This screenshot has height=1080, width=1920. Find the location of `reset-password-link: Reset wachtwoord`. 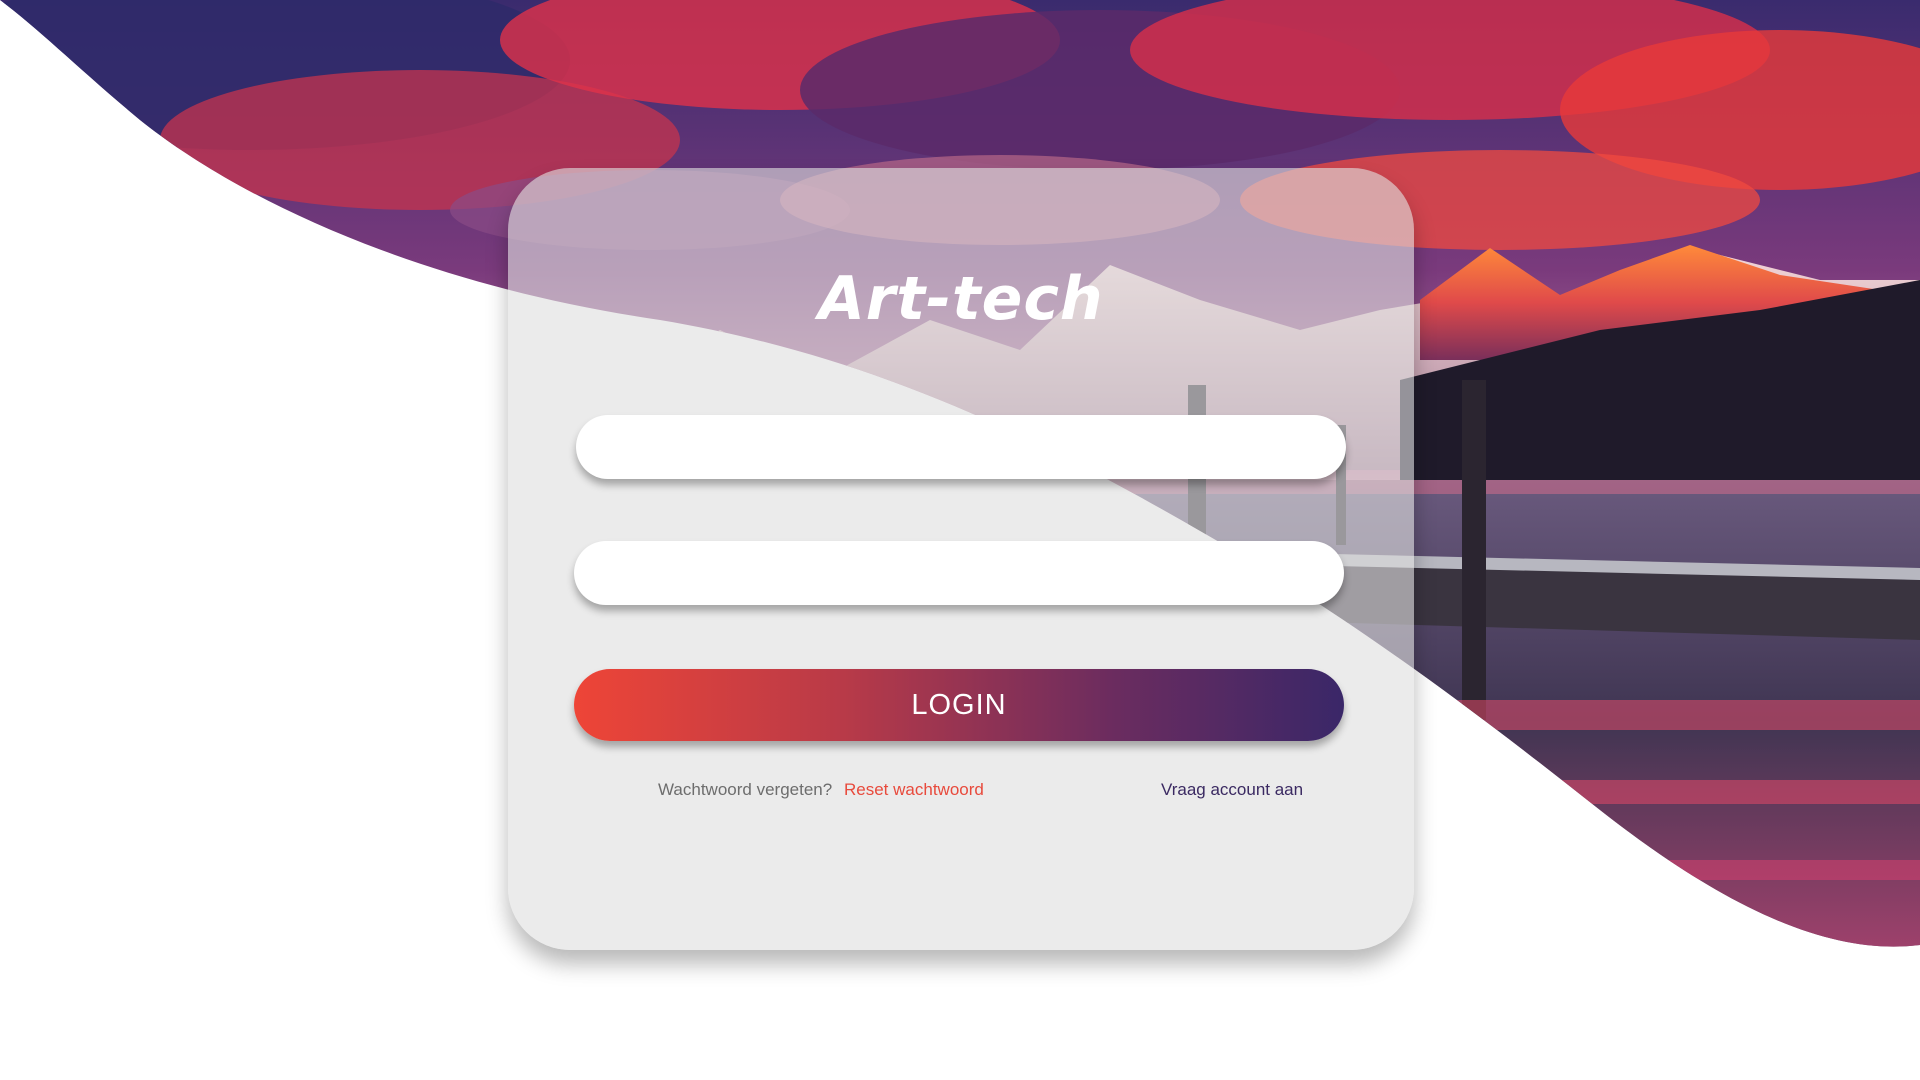

reset-password-link: Reset wachtwoord is located at coordinates (914, 790).